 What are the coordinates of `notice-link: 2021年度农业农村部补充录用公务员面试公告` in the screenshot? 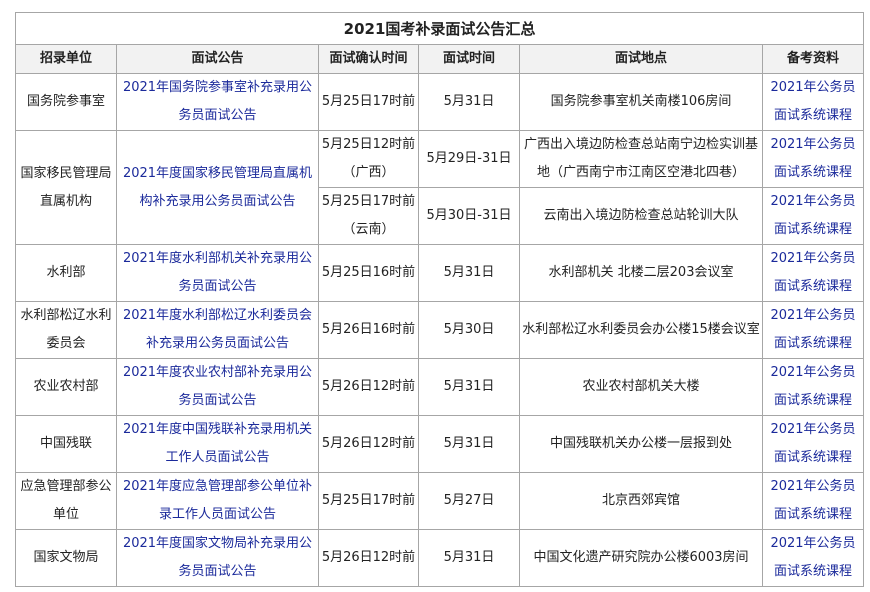 It's located at (217, 387).